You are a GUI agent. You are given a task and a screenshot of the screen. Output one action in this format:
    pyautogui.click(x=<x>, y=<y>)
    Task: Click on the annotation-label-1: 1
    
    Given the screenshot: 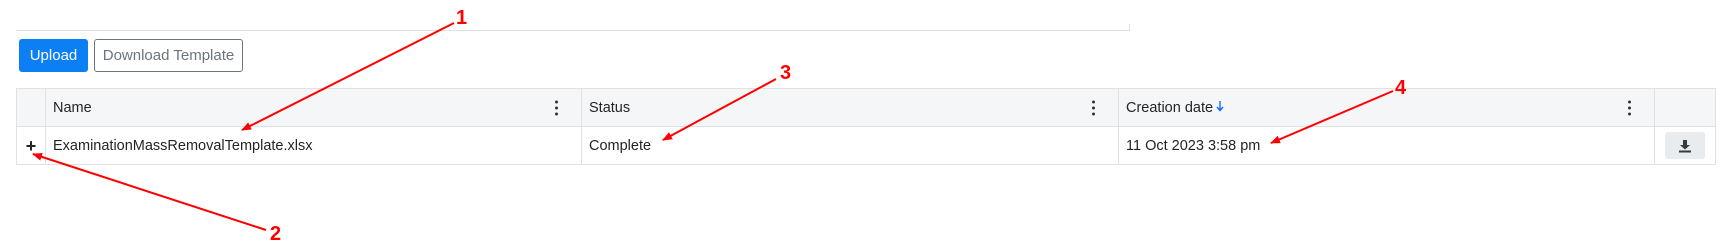 What is the action you would take?
    pyautogui.click(x=461, y=18)
    